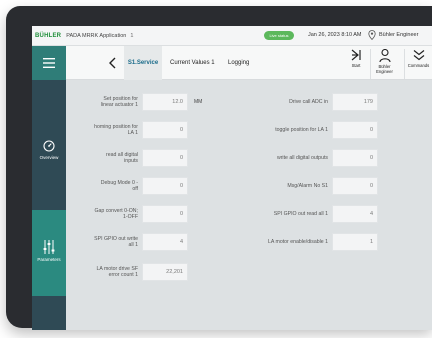 This screenshot has height=338, width=432. Describe the element at coordinates (371, 242) in the screenshot. I see `param-value: 1` at that location.